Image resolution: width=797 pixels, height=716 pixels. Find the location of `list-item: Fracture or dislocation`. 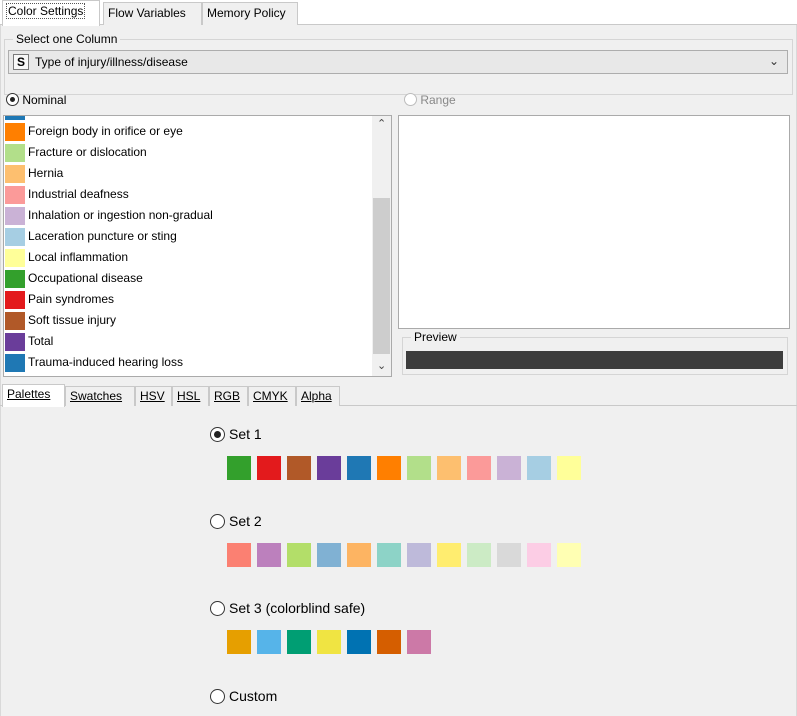

list-item: Fracture or dislocation is located at coordinates (188, 152).